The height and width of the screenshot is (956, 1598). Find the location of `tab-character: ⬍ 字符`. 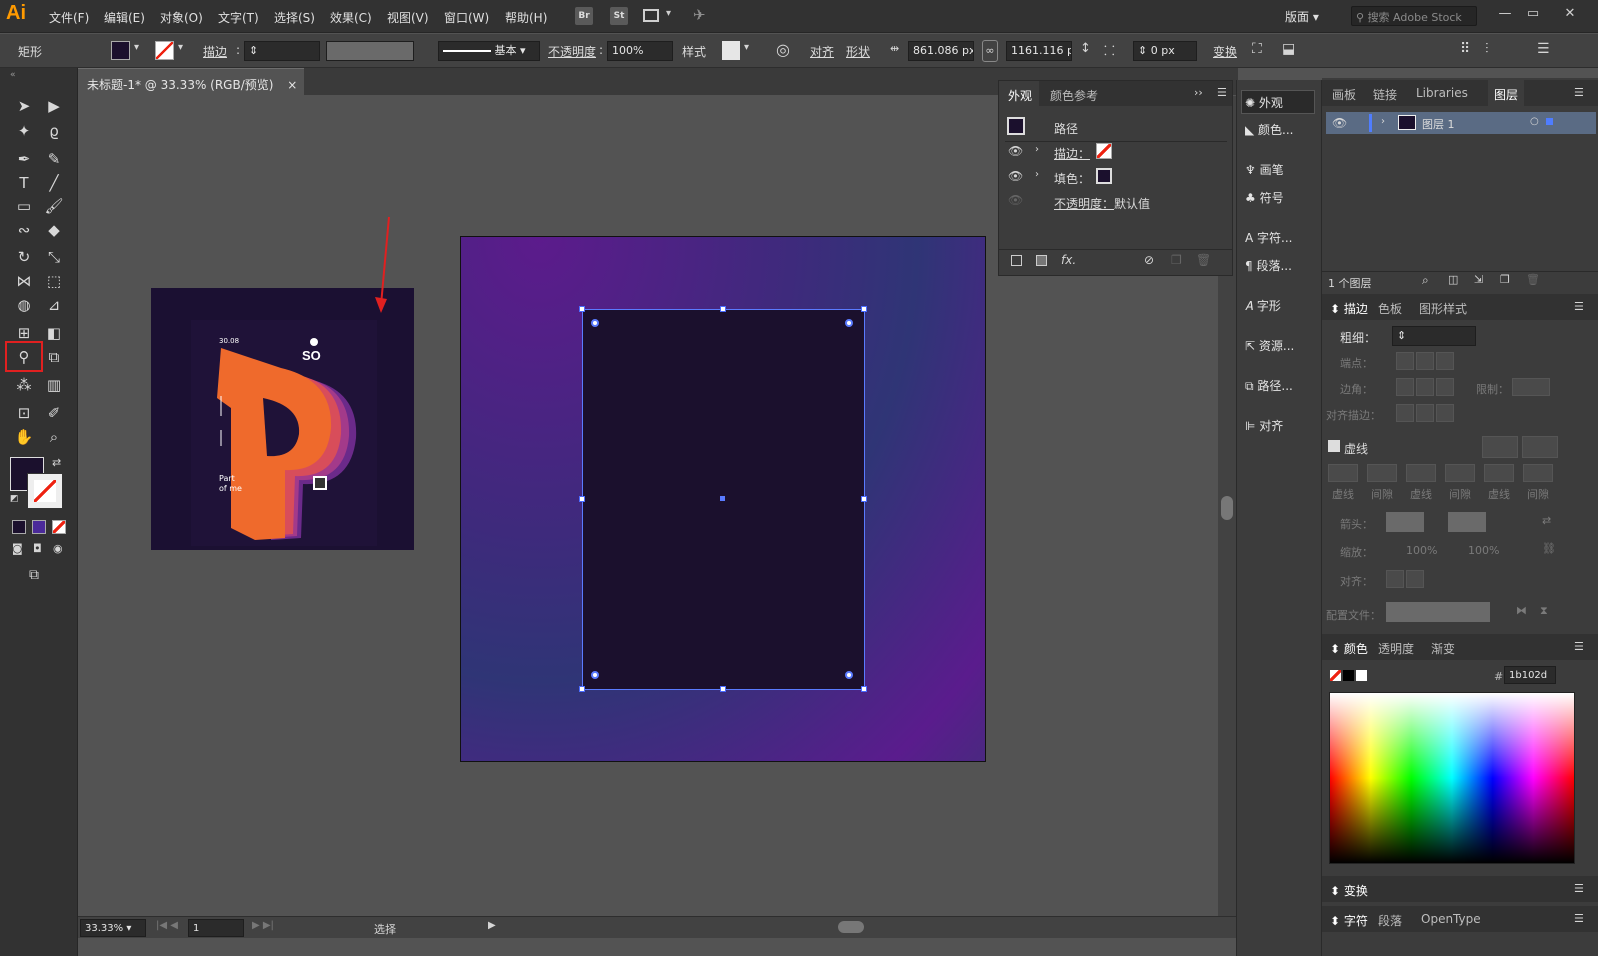

tab-character: ⬍ 字符 is located at coordinates (1349, 920).